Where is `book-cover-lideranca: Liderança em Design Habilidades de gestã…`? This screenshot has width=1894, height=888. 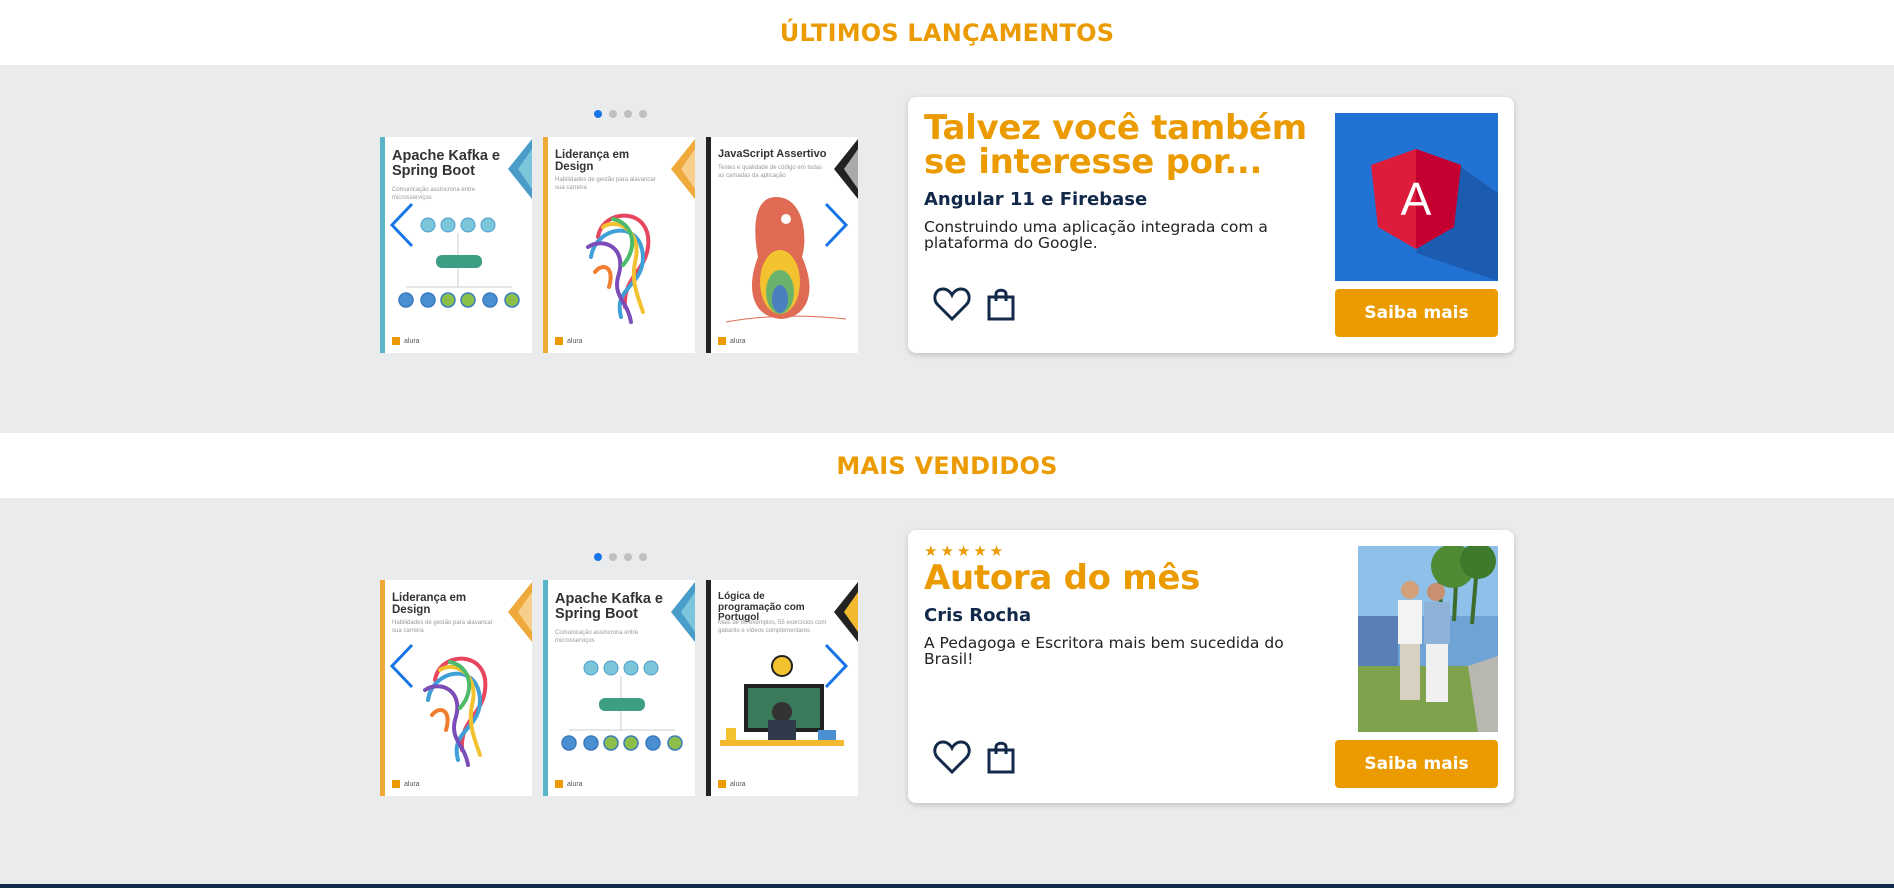 book-cover-lideranca: Liderança em Design Habilidades de gestã… is located at coordinates (619, 245).